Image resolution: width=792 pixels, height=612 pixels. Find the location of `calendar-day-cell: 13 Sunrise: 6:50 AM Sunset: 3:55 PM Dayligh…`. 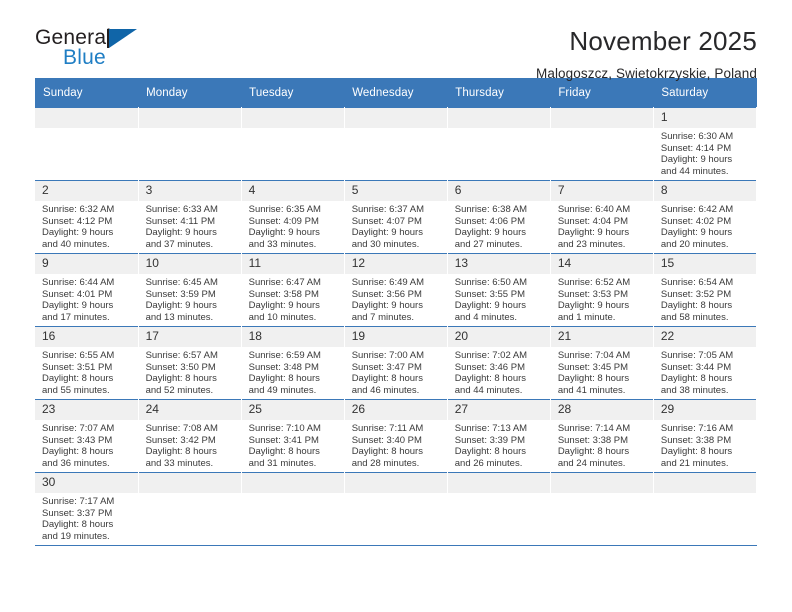

calendar-day-cell: 13 Sunrise: 6:50 AM Sunset: 3:55 PM Dayligh… is located at coordinates (499, 290).